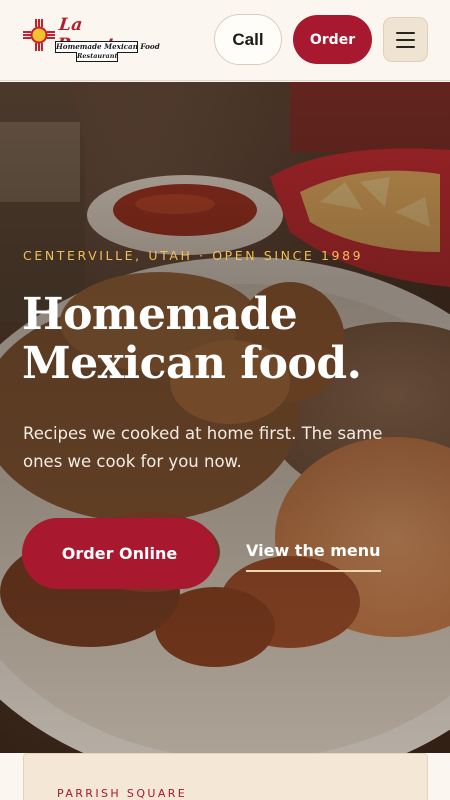  Describe the element at coordinates (122, 793) in the screenshot. I see `location-kicker: PARRISH SQUARE` at that location.